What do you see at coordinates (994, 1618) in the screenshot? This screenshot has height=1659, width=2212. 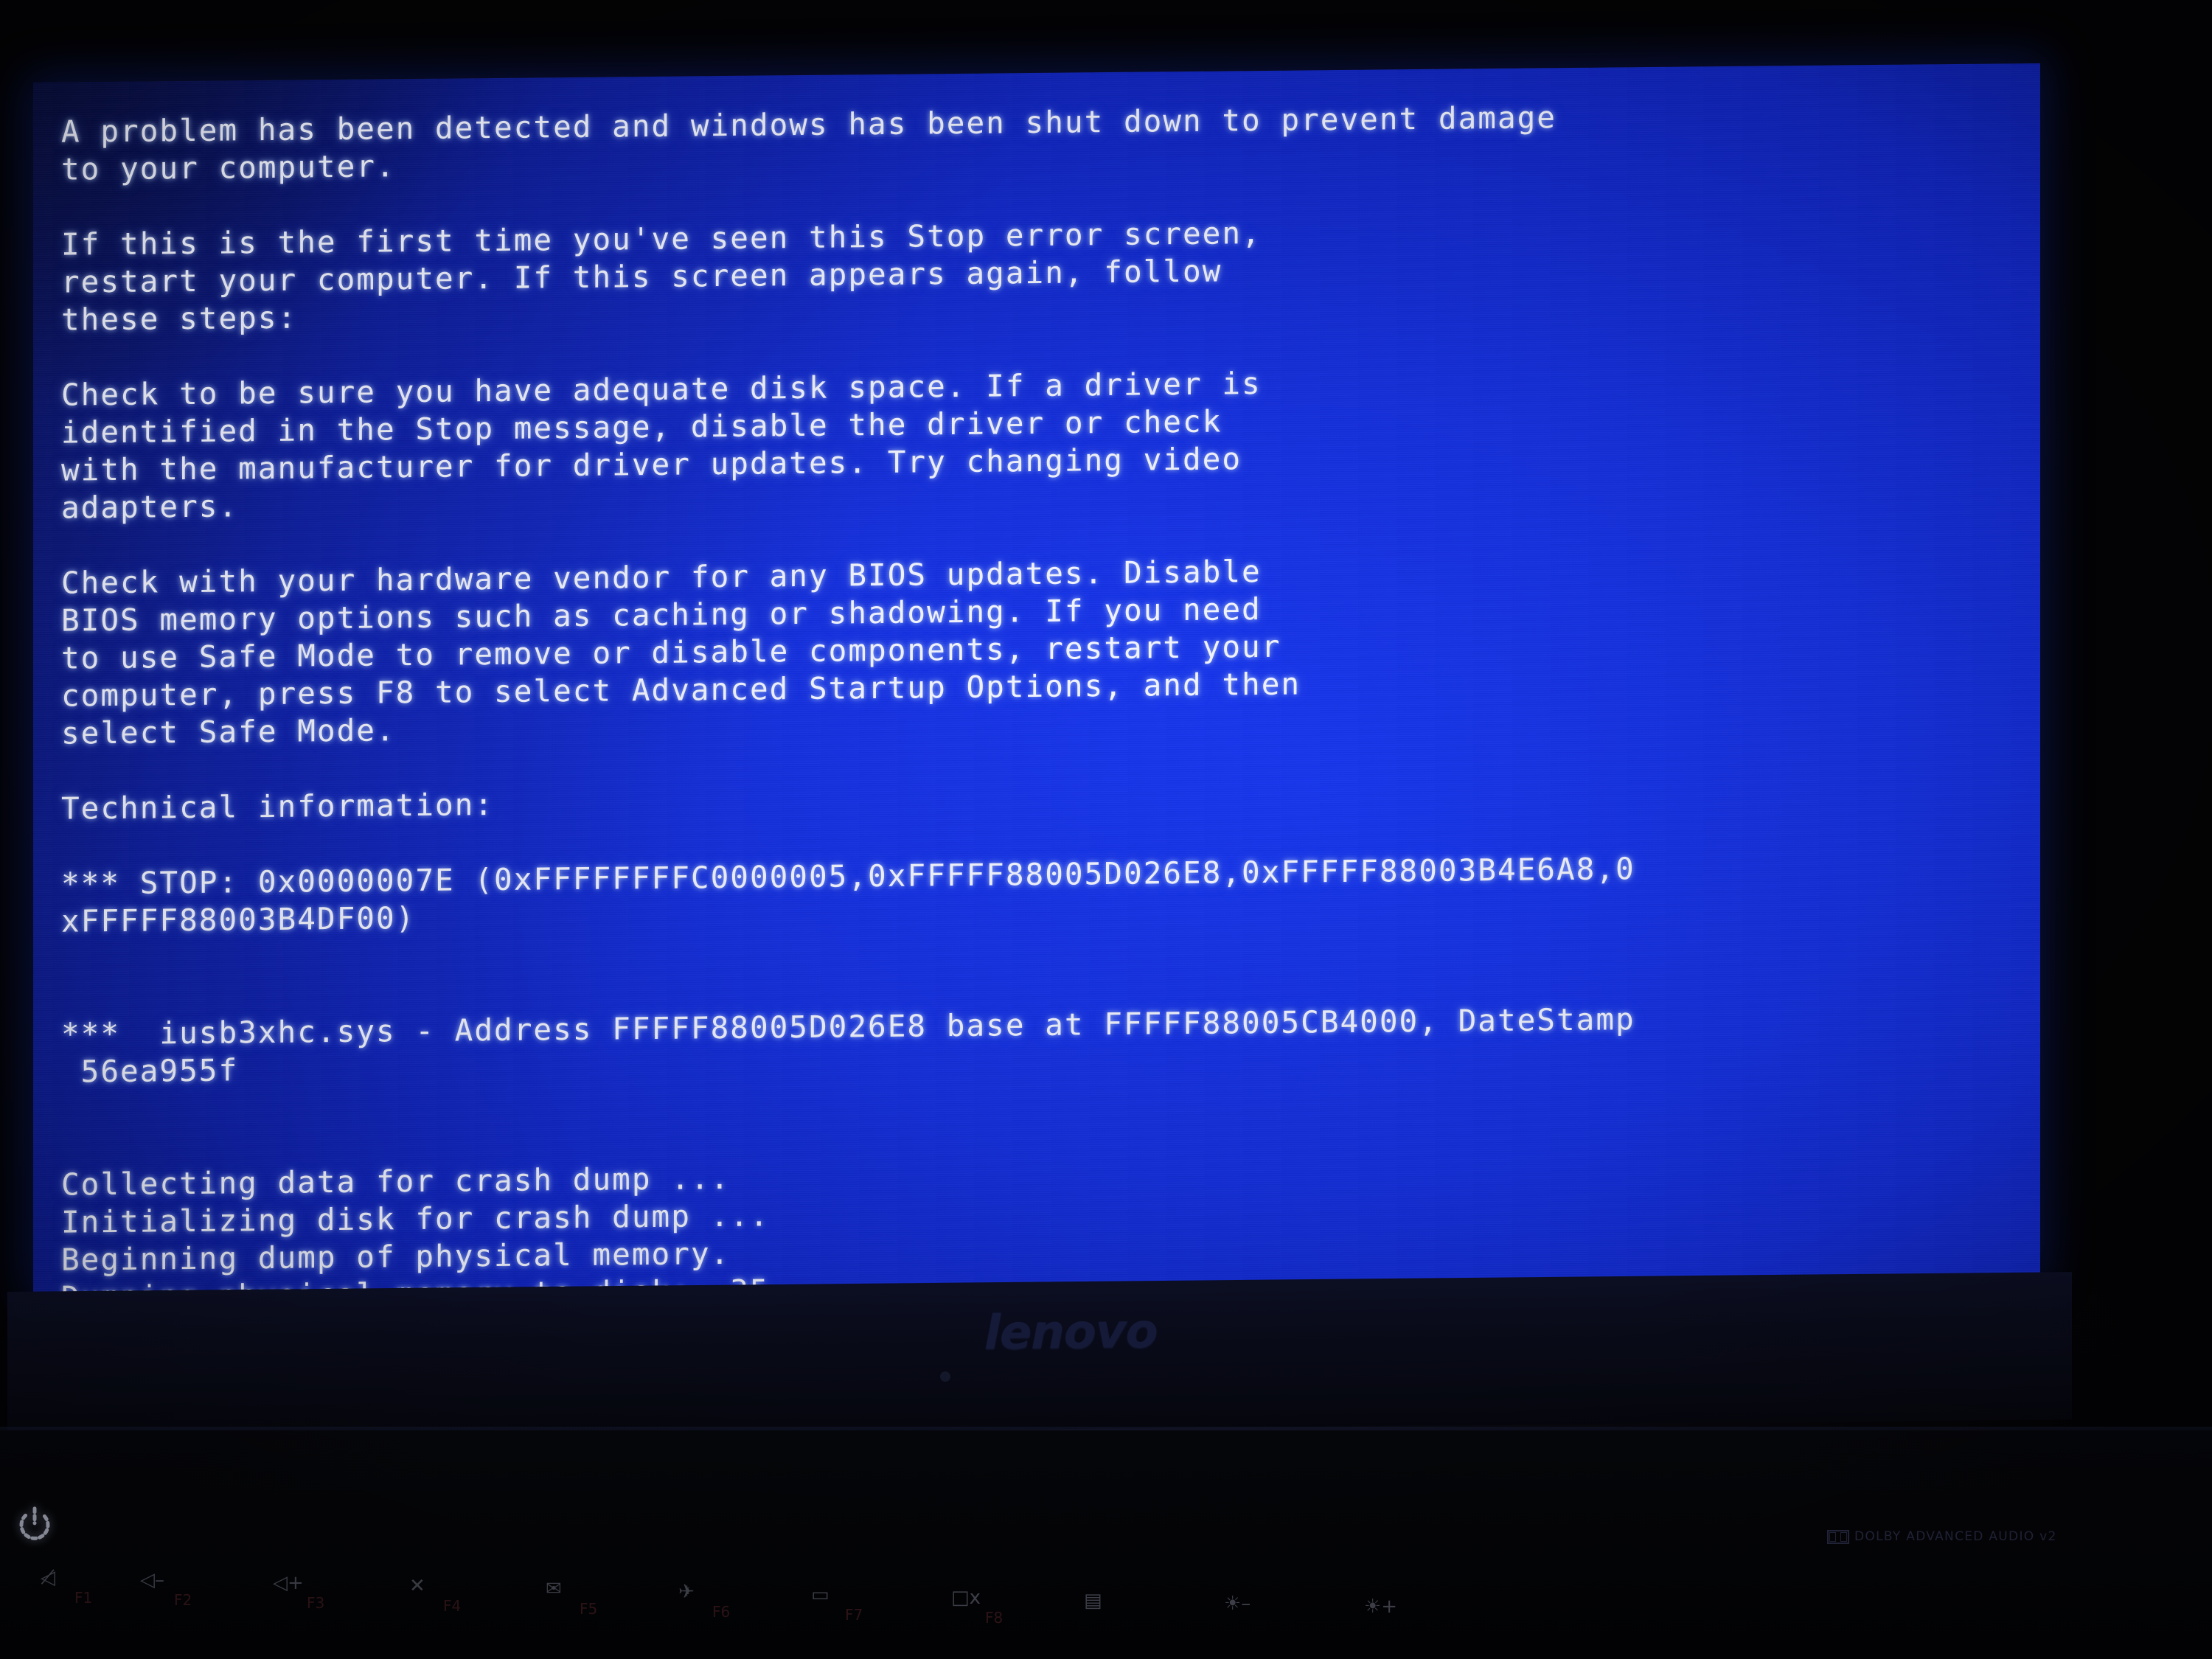 I see `fkey-label-F8: F8` at bounding box center [994, 1618].